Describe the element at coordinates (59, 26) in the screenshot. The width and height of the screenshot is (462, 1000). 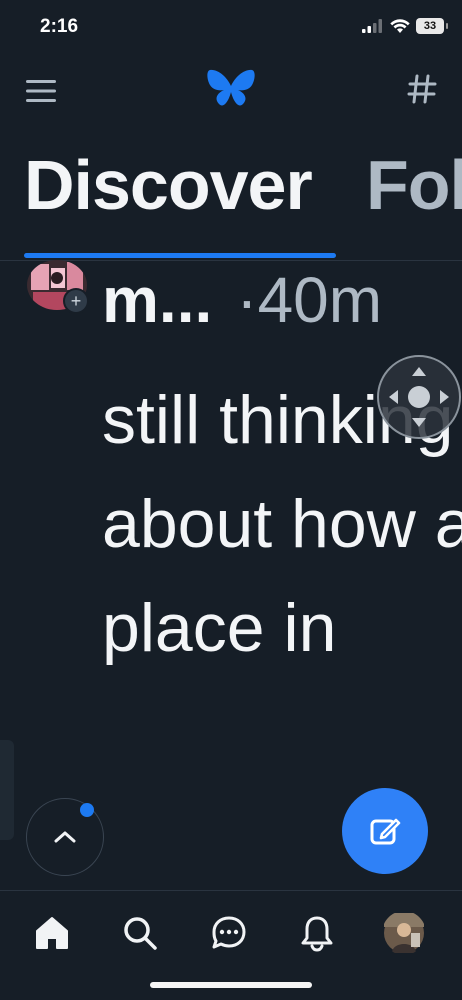
I see `status-time: 2:16` at that location.